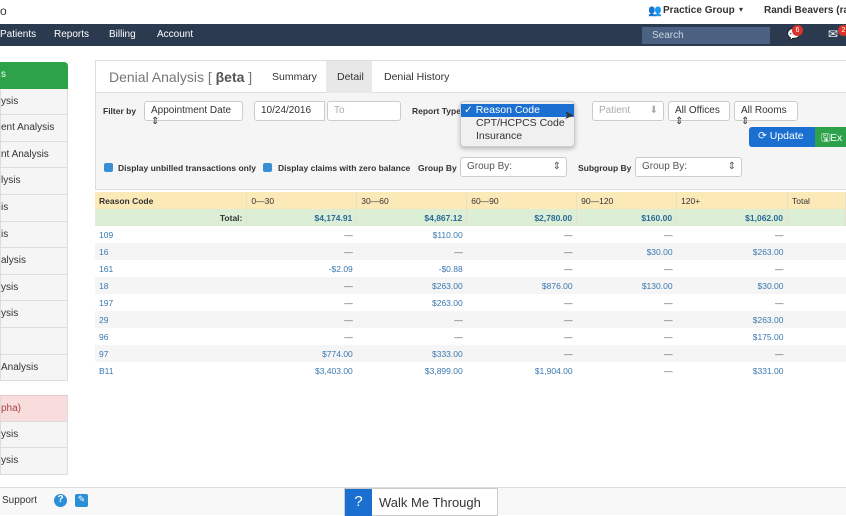  What do you see at coordinates (333, 370) in the screenshot?
I see `amount-cell: $3,403.00` at bounding box center [333, 370].